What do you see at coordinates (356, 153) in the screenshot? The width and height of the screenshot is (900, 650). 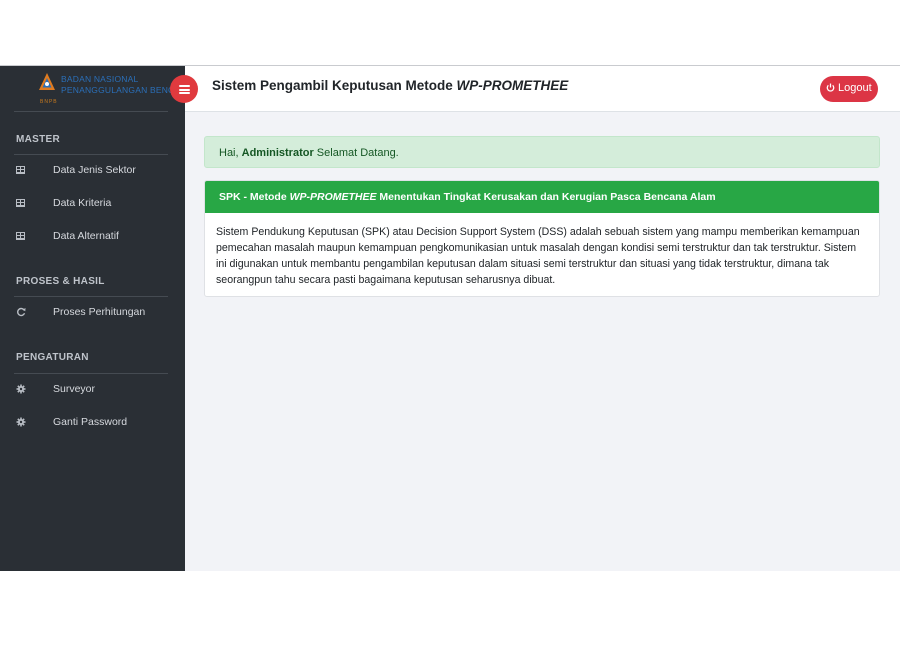 I see `alert-message: Selamat Datang.` at bounding box center [356, 153].